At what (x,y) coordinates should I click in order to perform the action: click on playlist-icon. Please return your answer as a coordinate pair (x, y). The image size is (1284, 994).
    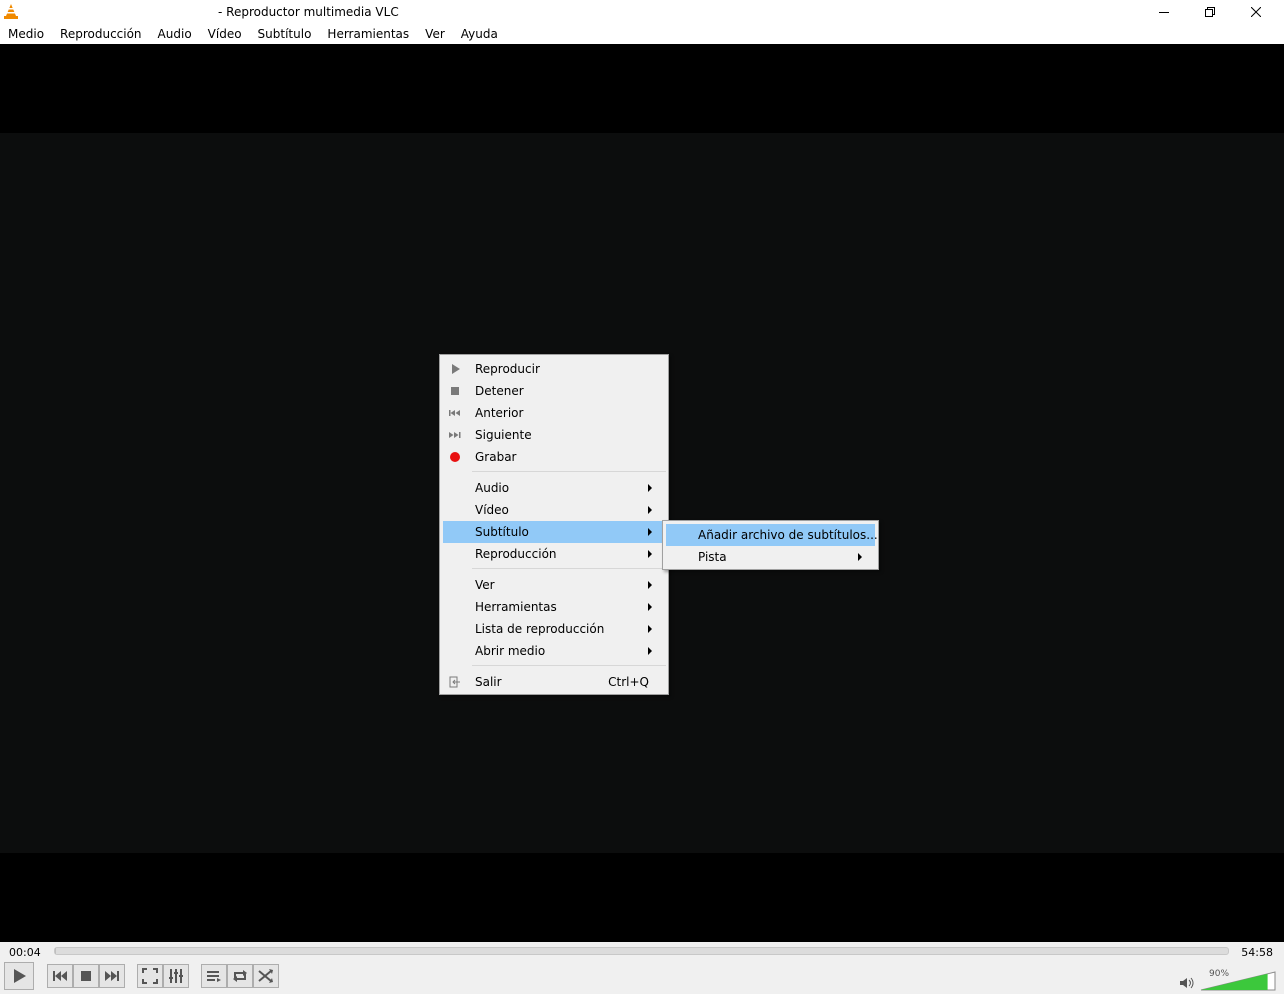
    Looking at the image, I should click on (214, 976).